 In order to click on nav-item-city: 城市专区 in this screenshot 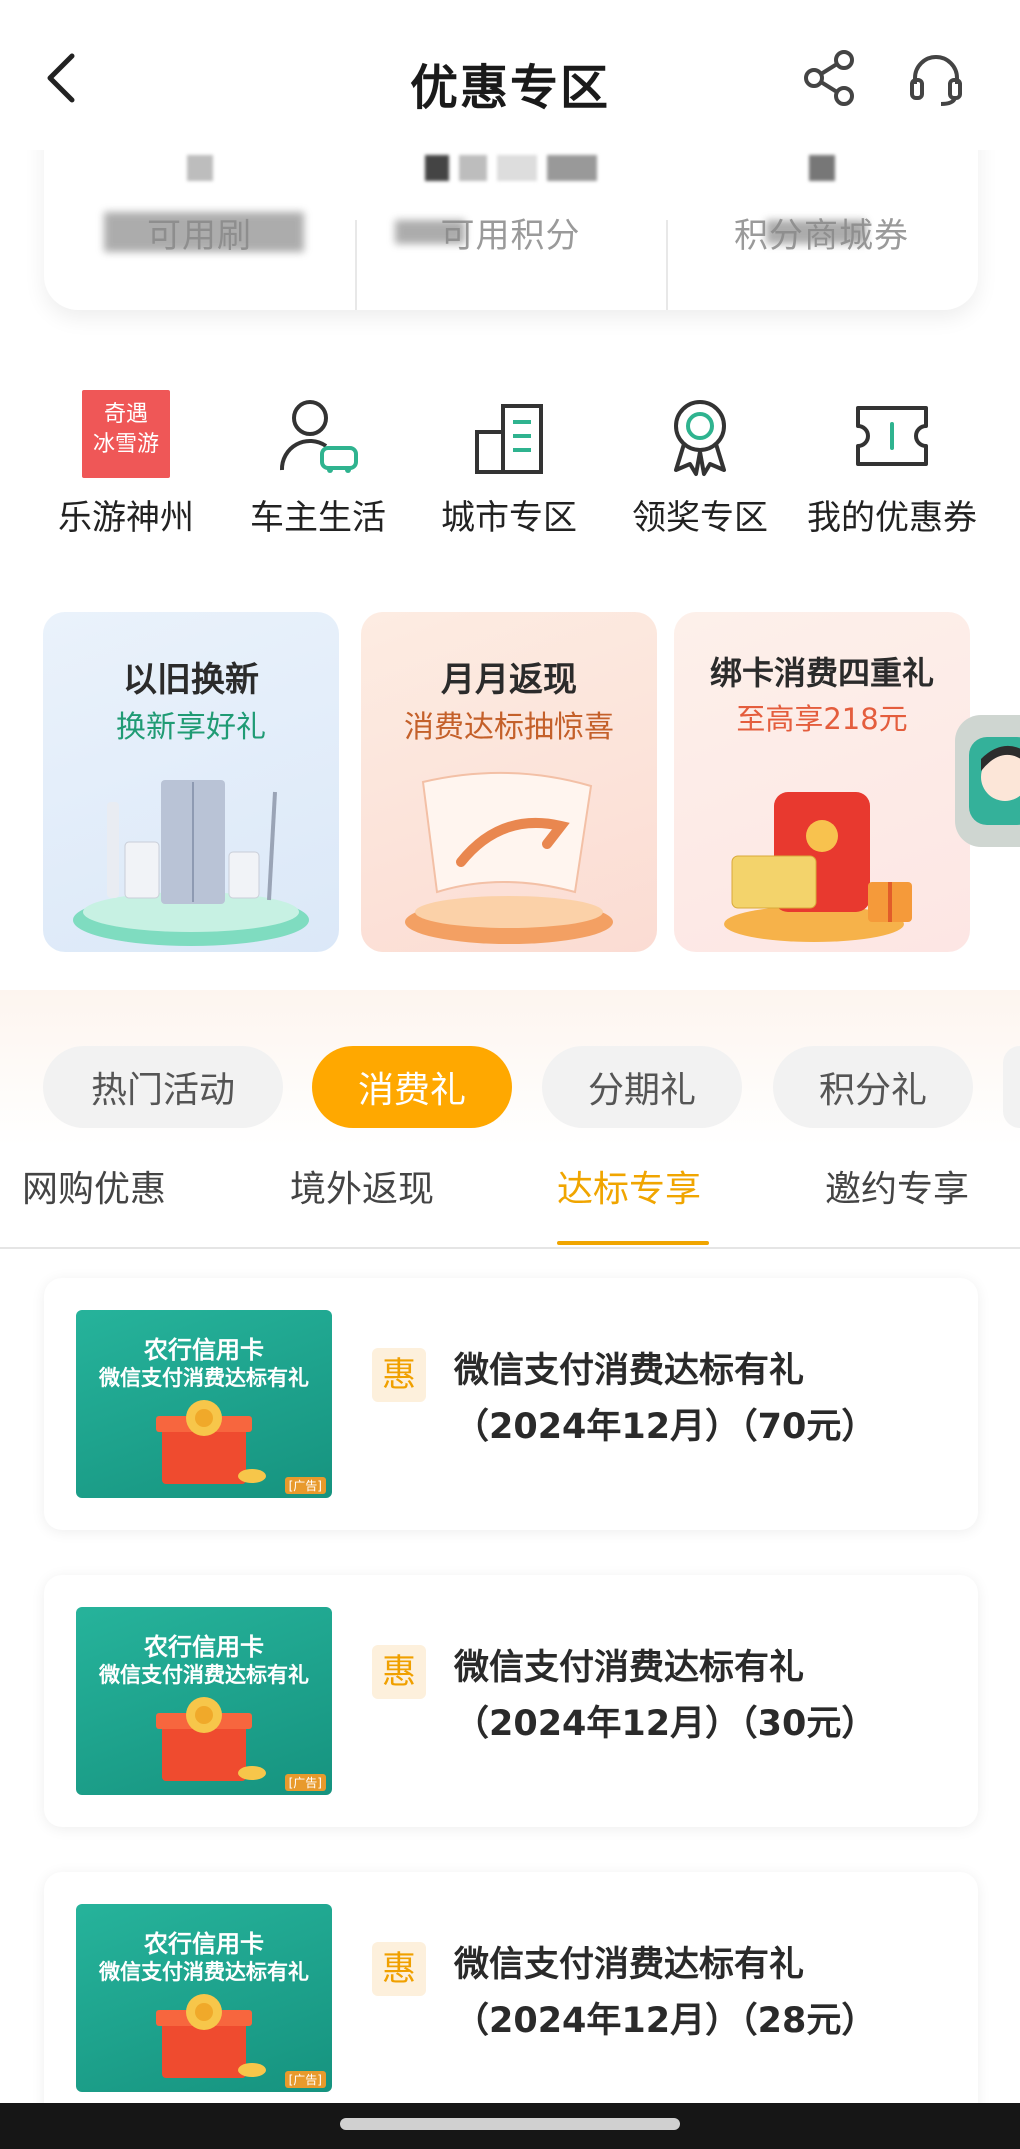, I will do `click(509, 465)`.